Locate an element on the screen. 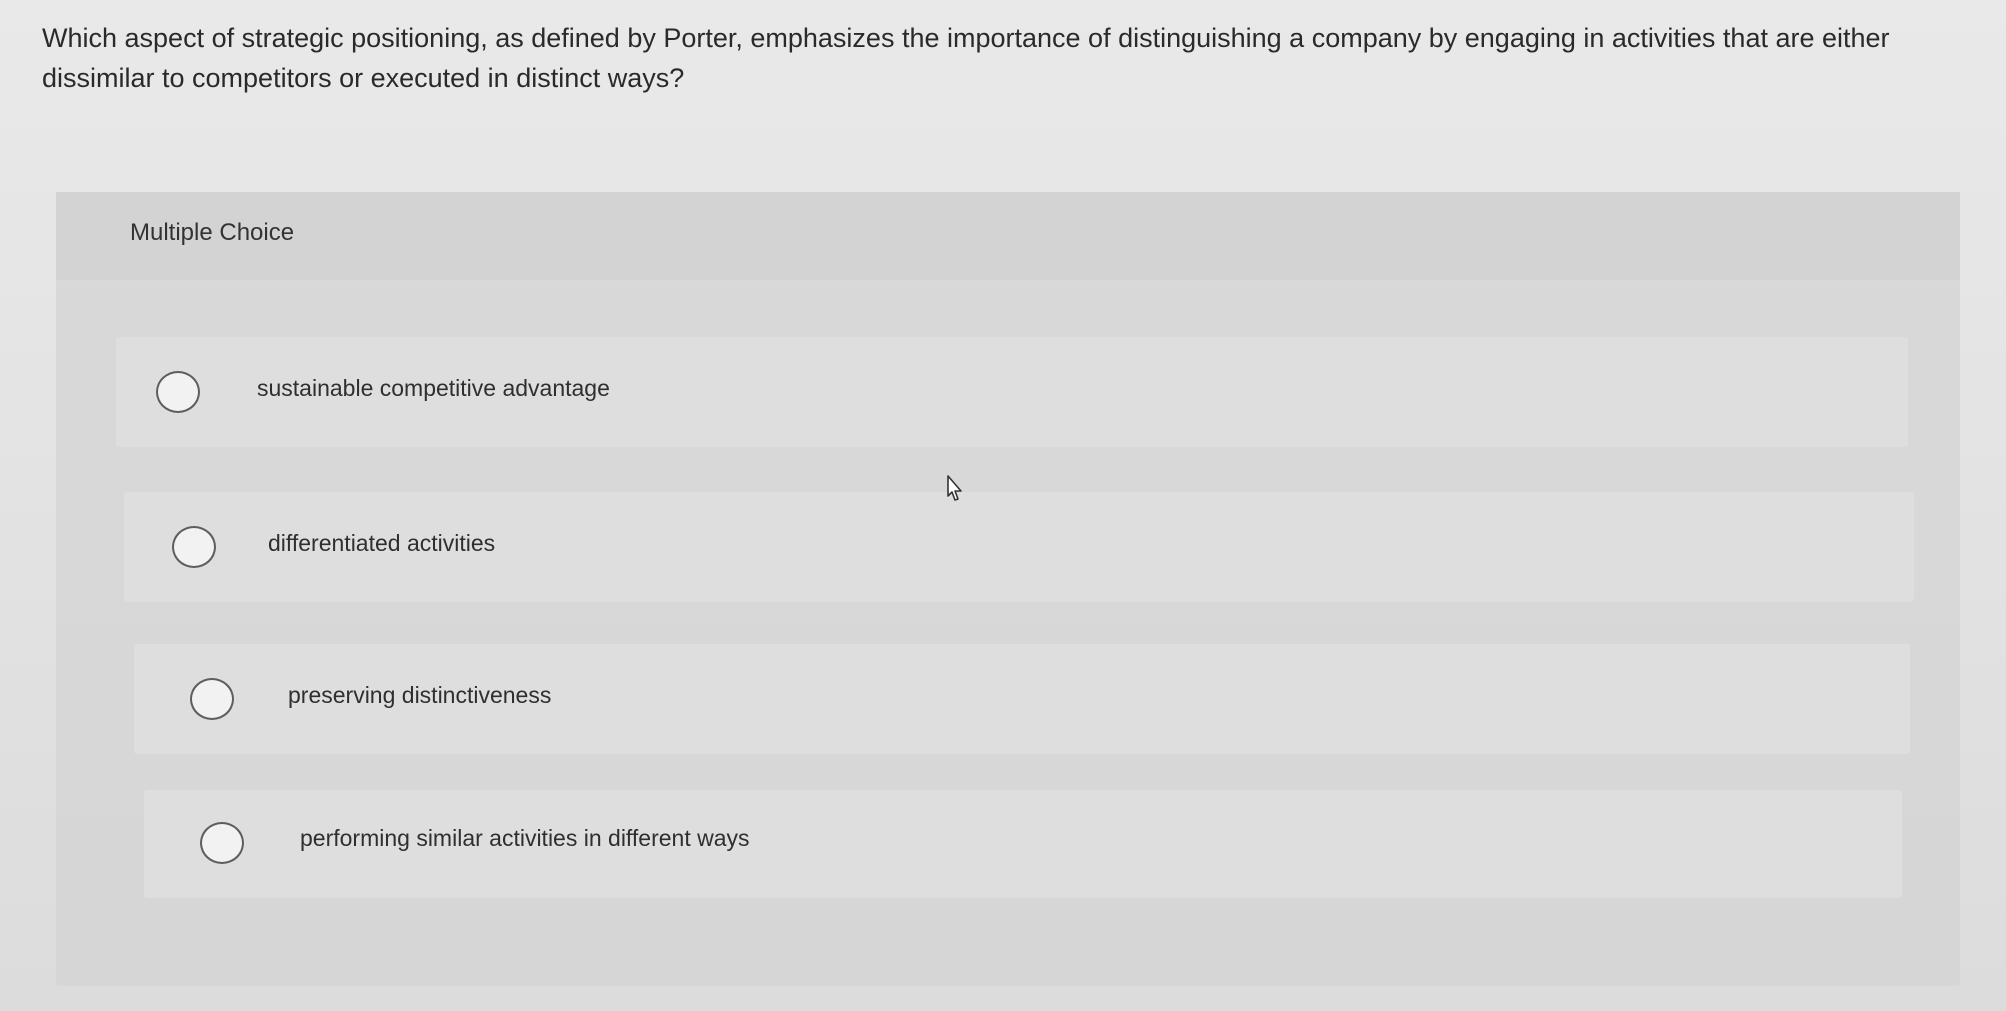  multiple-choice-label: Multiple Choice is located at coordinates (212, 232).